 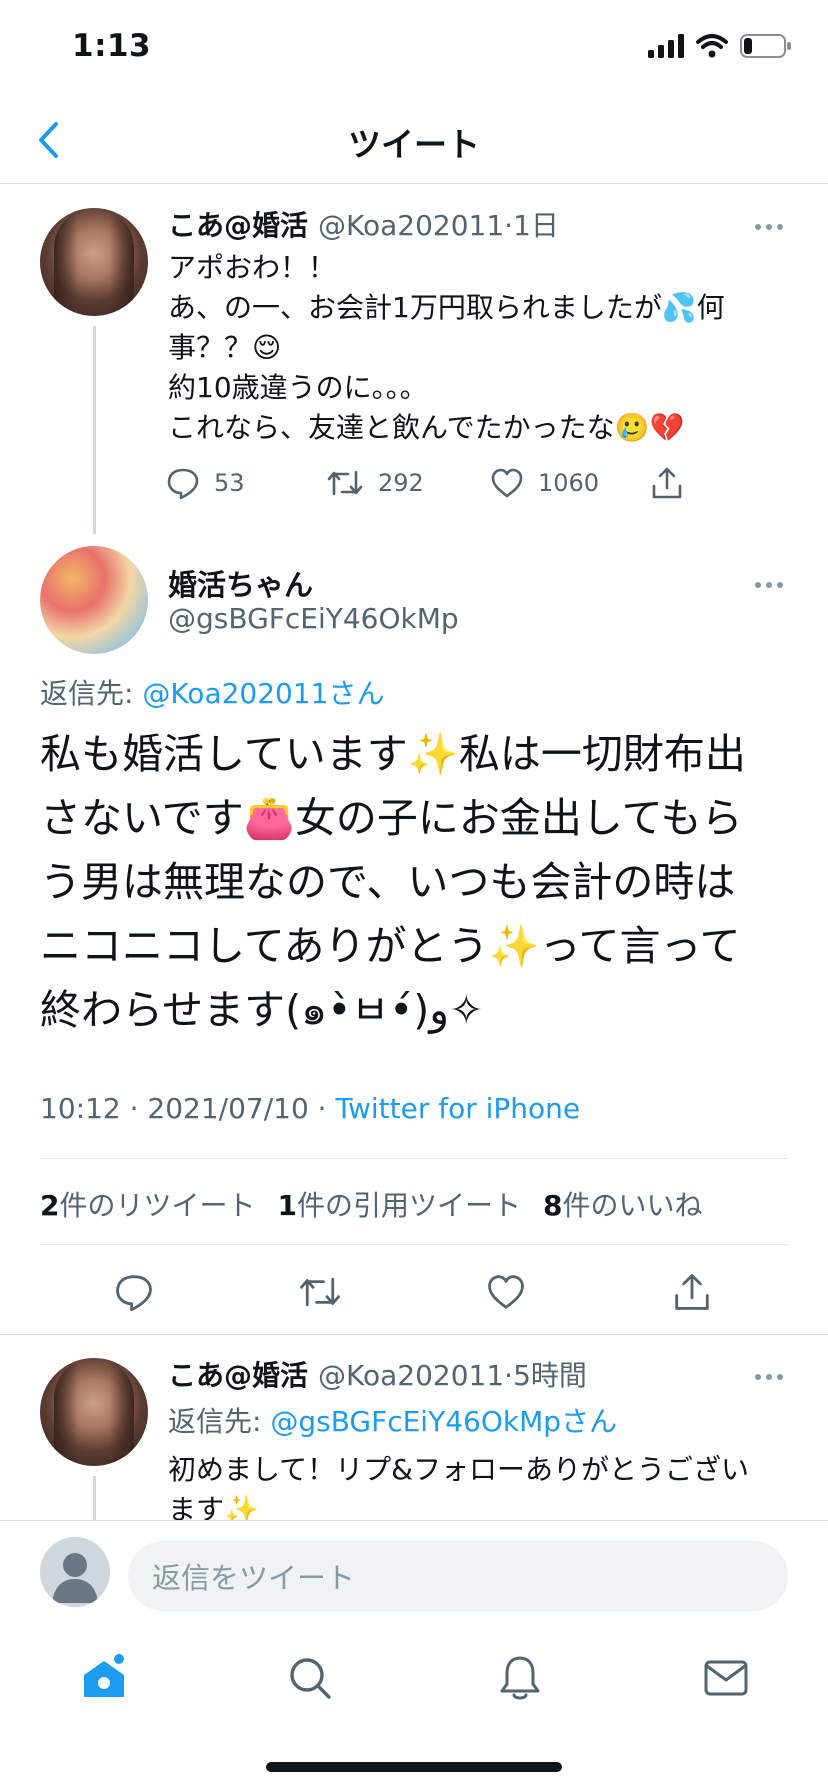 I want to click on tweet3-line: 初めまして！リプ&フォローありがとうござい, so click(x=458, y=1469).